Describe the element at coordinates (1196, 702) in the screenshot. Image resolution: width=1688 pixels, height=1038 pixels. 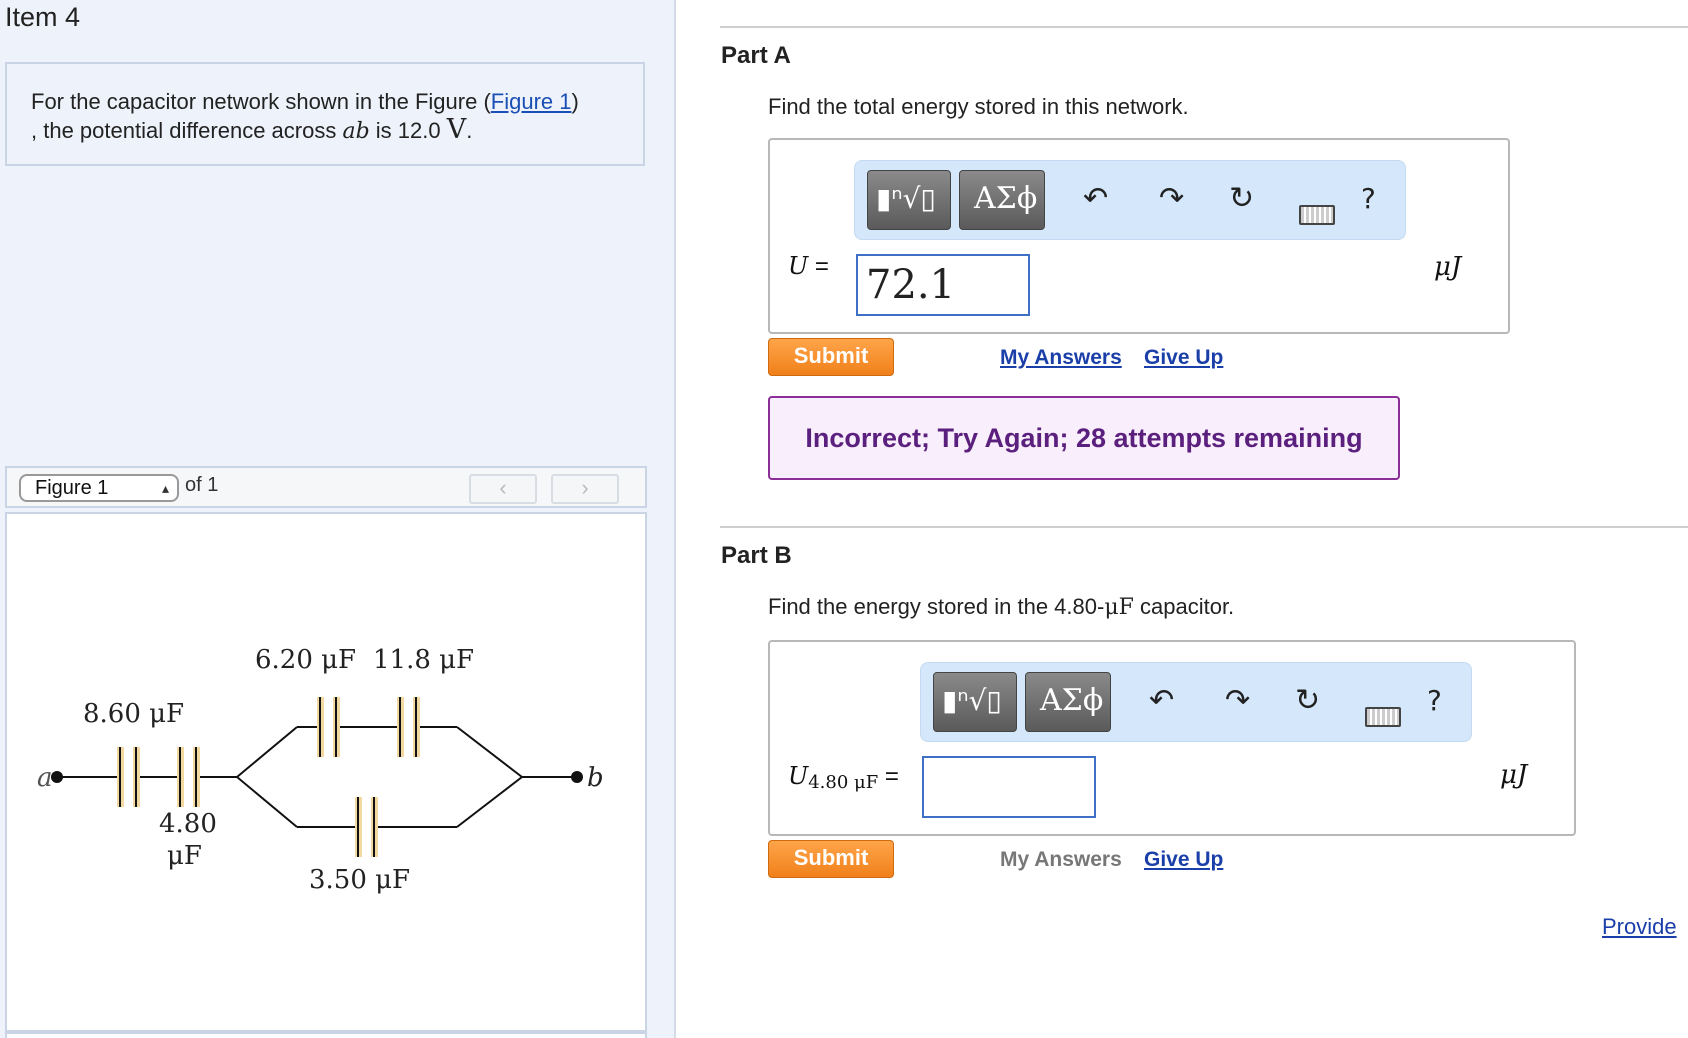
I see `part-b-math-toolbar: ▮ⁿ√▯ ΑΣϕ ↶ ↷ ↻ ?` at that location.